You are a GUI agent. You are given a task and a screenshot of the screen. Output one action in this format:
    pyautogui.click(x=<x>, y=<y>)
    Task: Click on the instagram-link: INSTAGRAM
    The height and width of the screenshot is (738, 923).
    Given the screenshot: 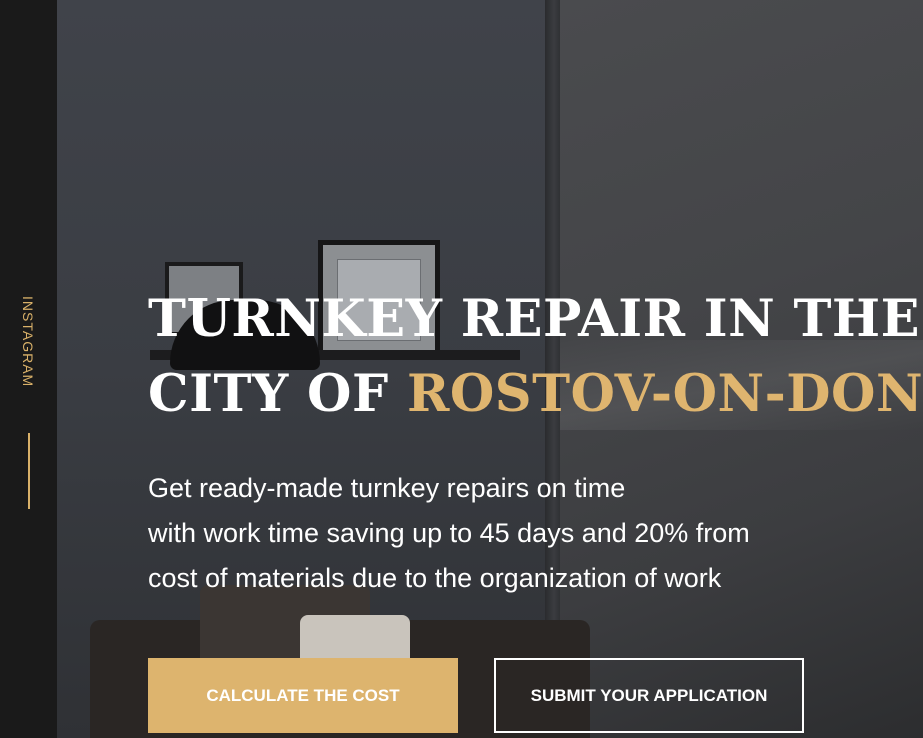 What is the action you would take?
    pyautogui.click(x=28, y=341)
    